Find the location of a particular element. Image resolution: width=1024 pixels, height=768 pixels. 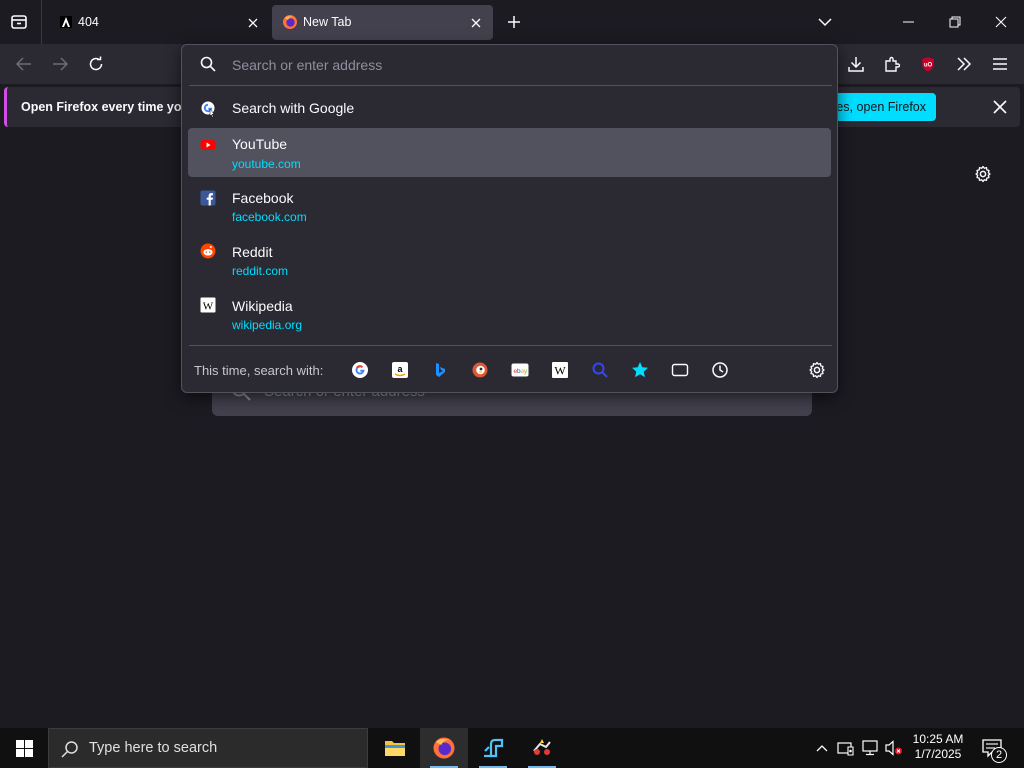

urlbar-input: Search or enter address is located at coordinates (307, 65).